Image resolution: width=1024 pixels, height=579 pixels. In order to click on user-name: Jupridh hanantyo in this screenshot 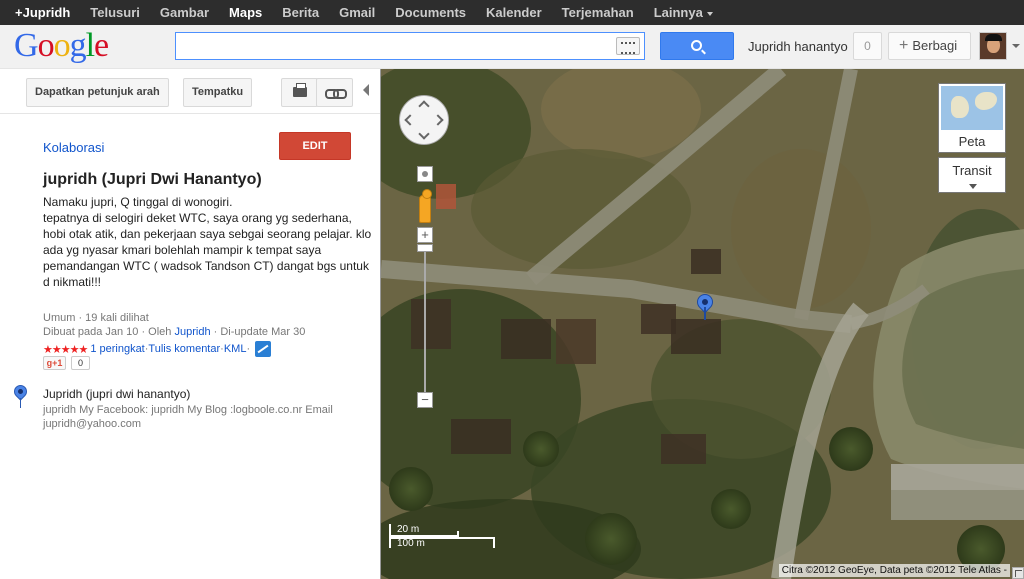, I will do `click(798, 46)`.